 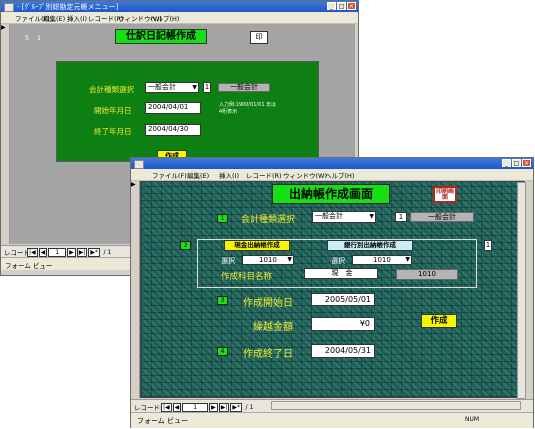 What do you see at coordinates (338, 261) in the screenshot?
I see `select-right-label: 選択` at bounding box center [338, 261].